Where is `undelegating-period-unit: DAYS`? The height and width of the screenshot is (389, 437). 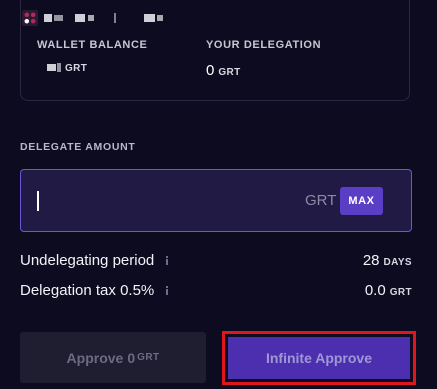
undelegating-period-unit: DAYS is located at coordinates (397, 262).